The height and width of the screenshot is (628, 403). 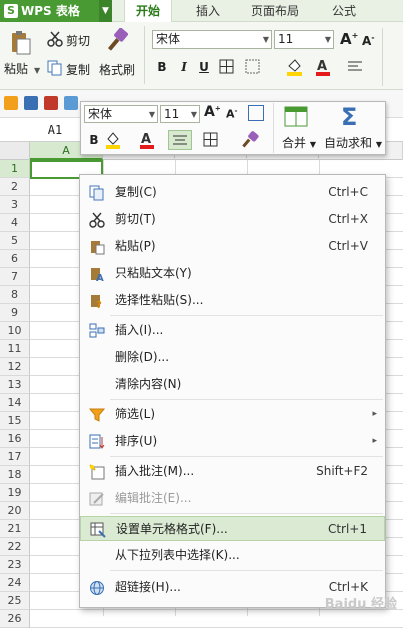 I want to click on wps-logo-icon: S, so click(x=11, y=11).